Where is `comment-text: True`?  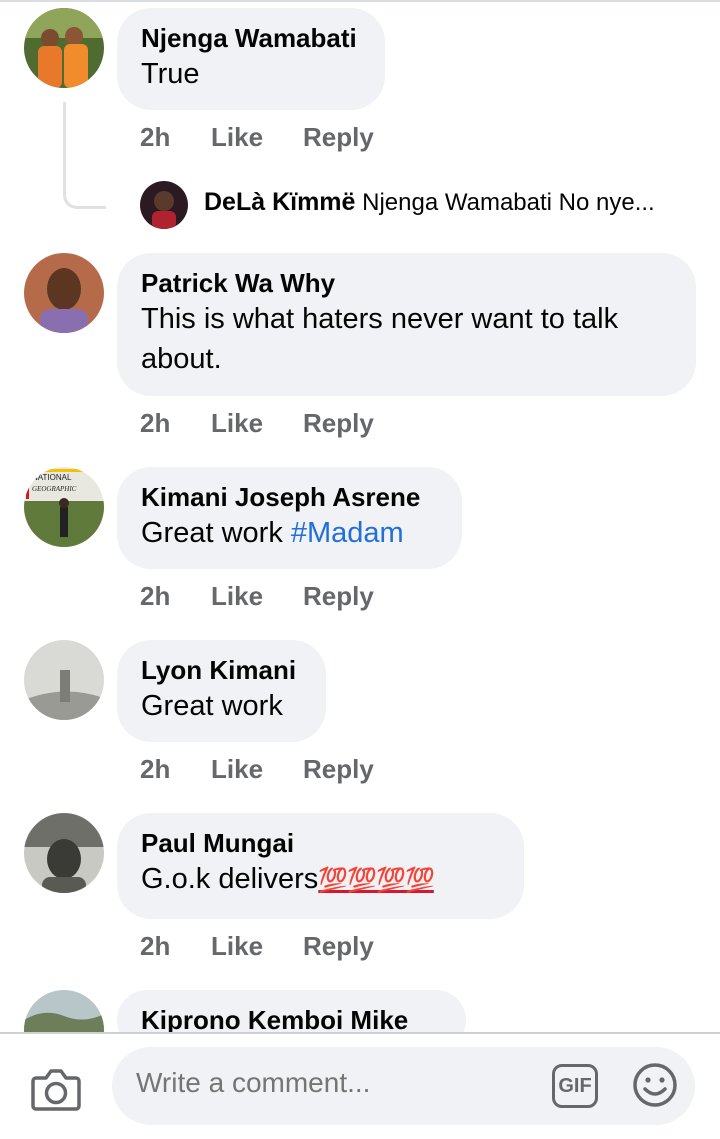 comment-text: True is located at coordinates (170, 74).